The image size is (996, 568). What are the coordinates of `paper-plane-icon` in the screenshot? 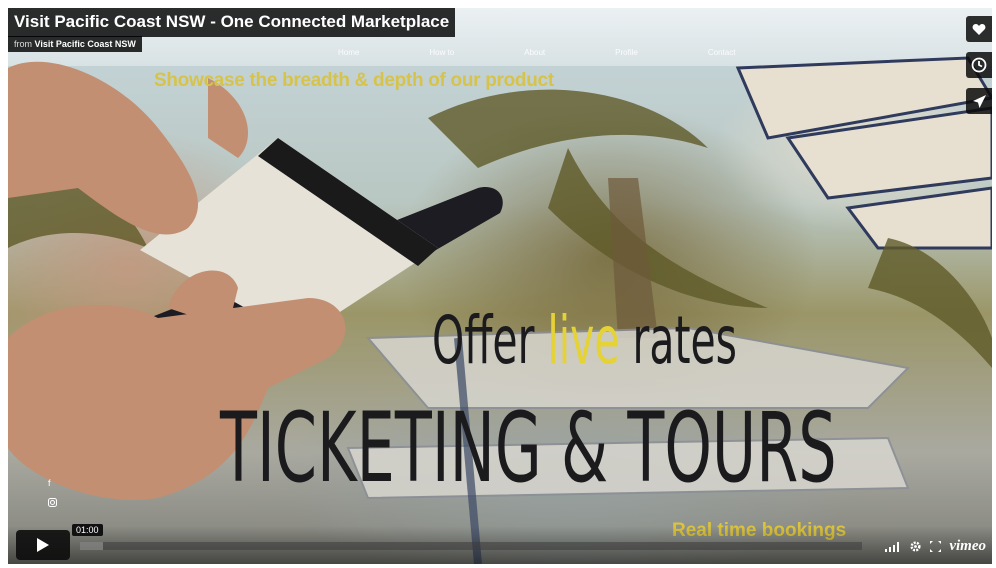 It's located at (979, 101).